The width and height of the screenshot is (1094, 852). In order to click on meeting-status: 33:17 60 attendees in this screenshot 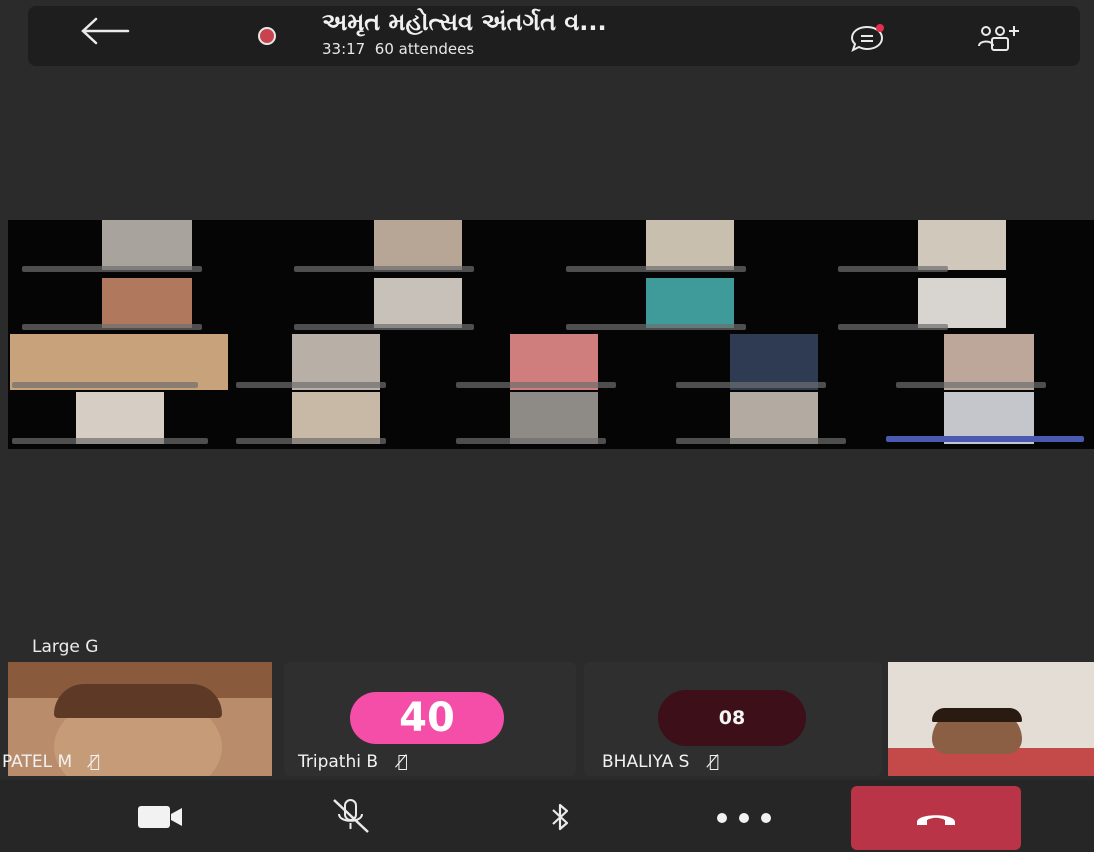, I will do `click(398, 49)`.